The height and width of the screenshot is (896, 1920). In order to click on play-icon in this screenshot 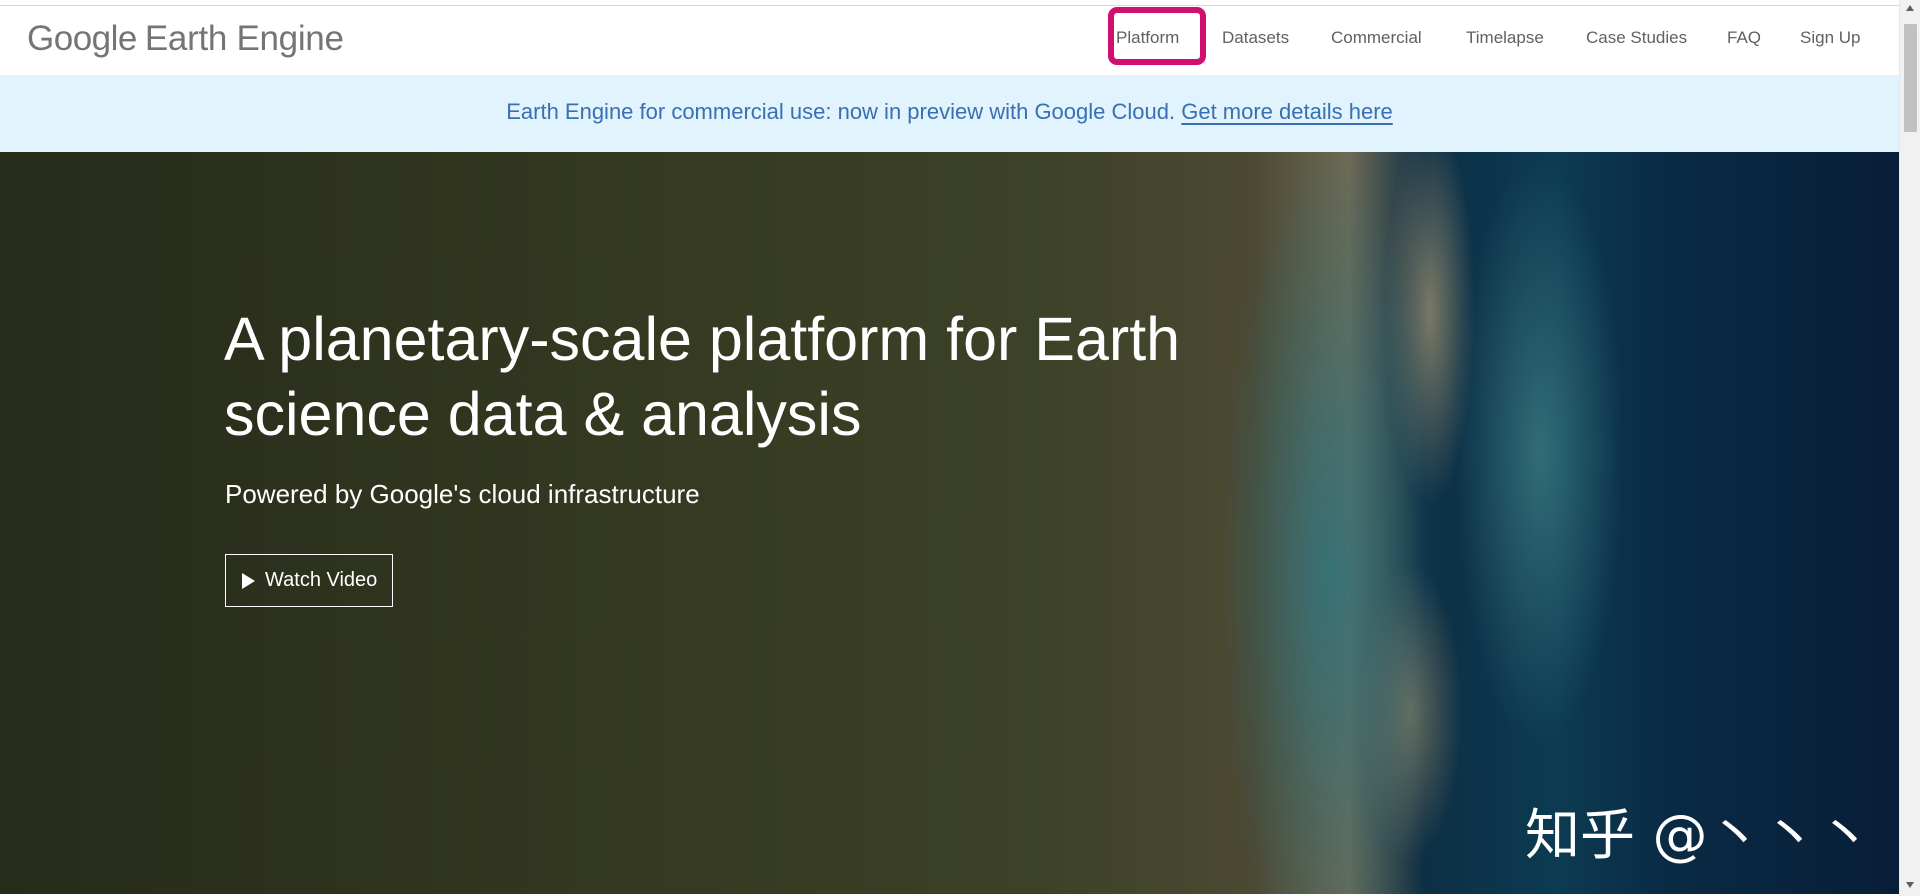, I will do `click(248, 580)`.